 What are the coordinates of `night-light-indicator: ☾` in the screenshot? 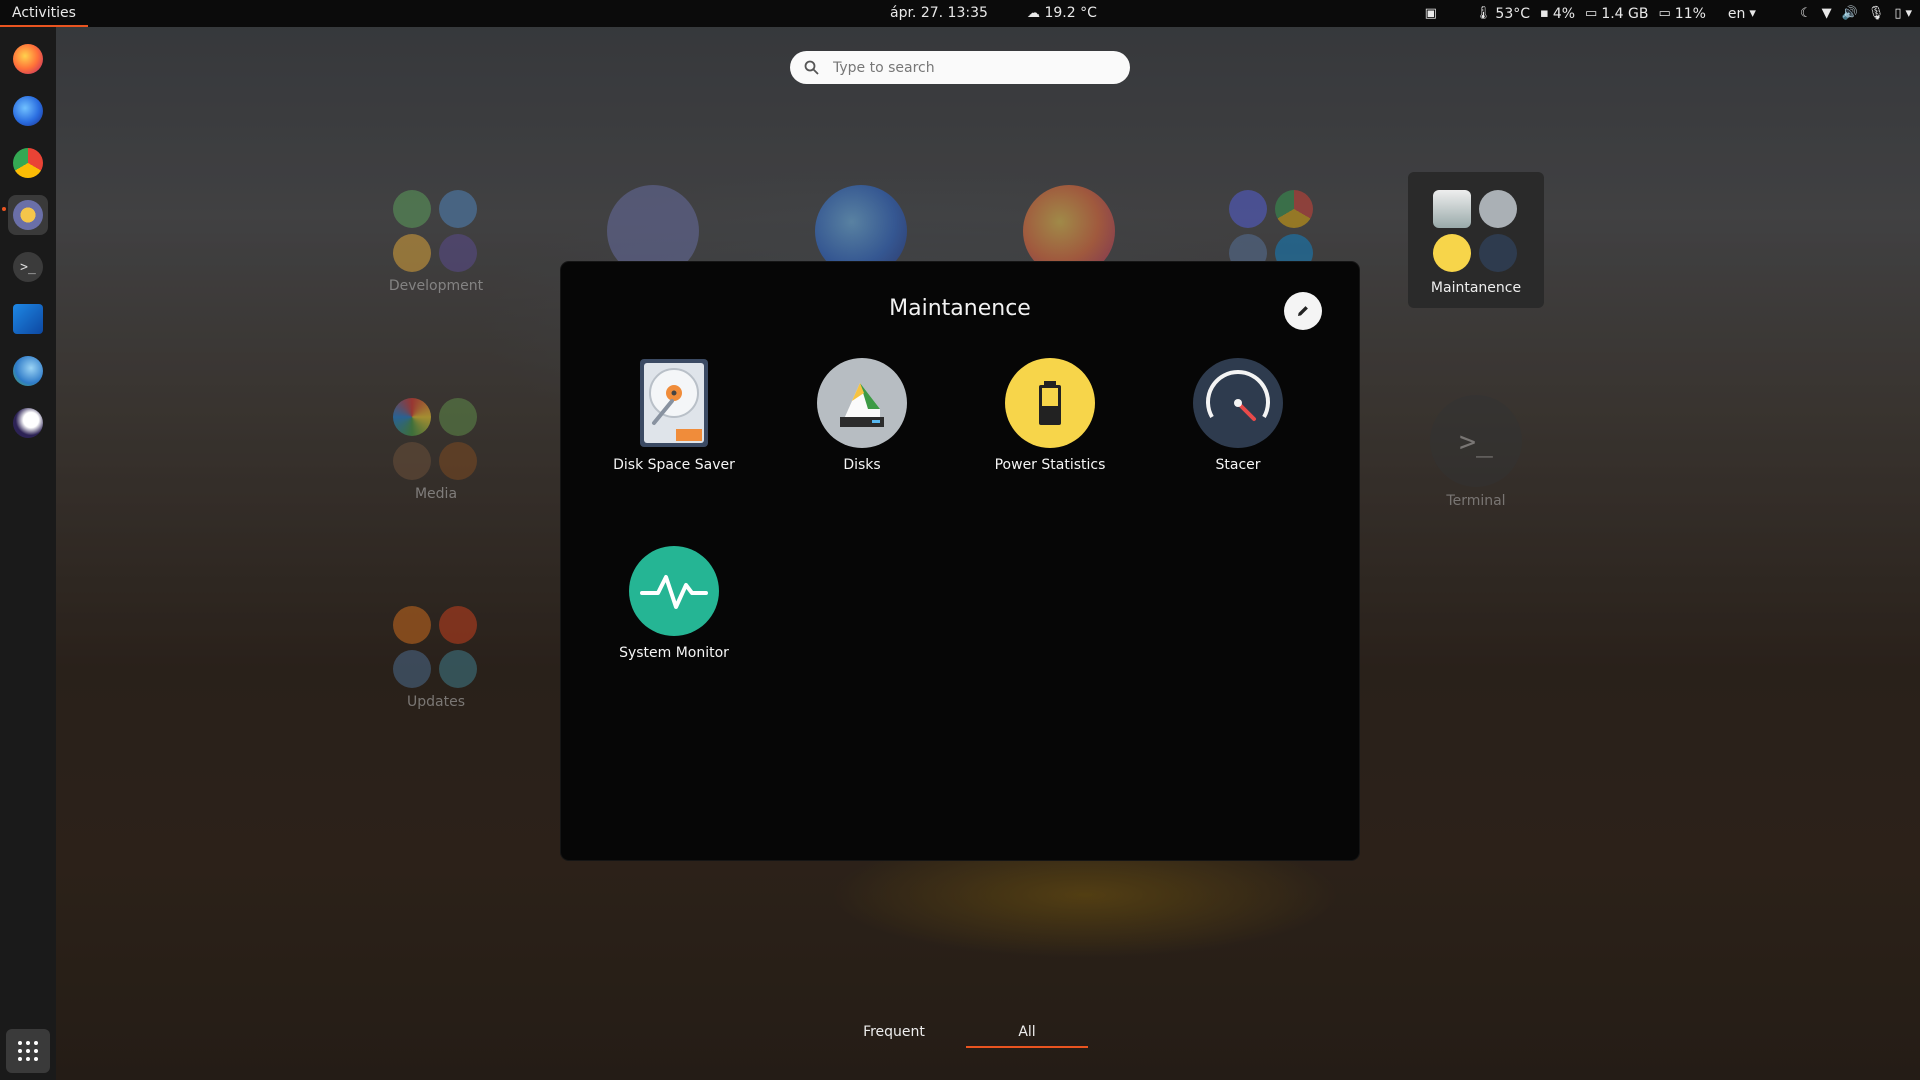 It's located at (1806, 13).